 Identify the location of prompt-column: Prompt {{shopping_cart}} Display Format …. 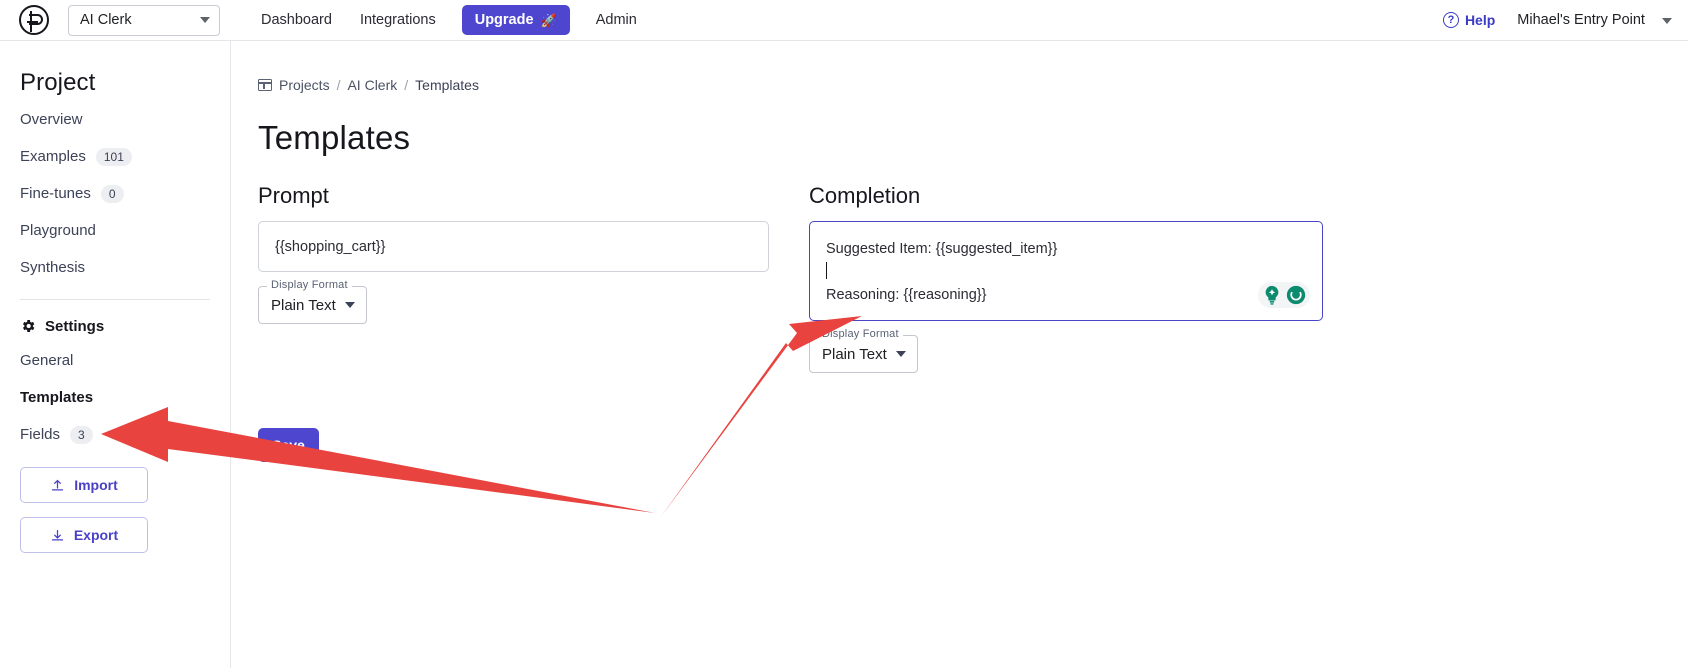
(513, 278).